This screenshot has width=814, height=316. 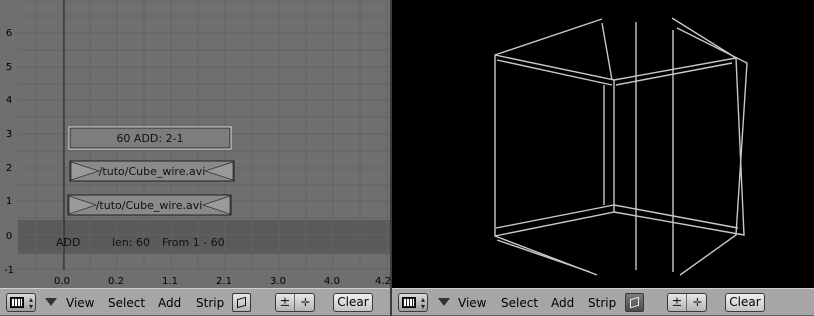 What do you see at coordinates (9, 134) in the screenshot?
I see `y-tick-label: 3` at bounding box center [9, 134].